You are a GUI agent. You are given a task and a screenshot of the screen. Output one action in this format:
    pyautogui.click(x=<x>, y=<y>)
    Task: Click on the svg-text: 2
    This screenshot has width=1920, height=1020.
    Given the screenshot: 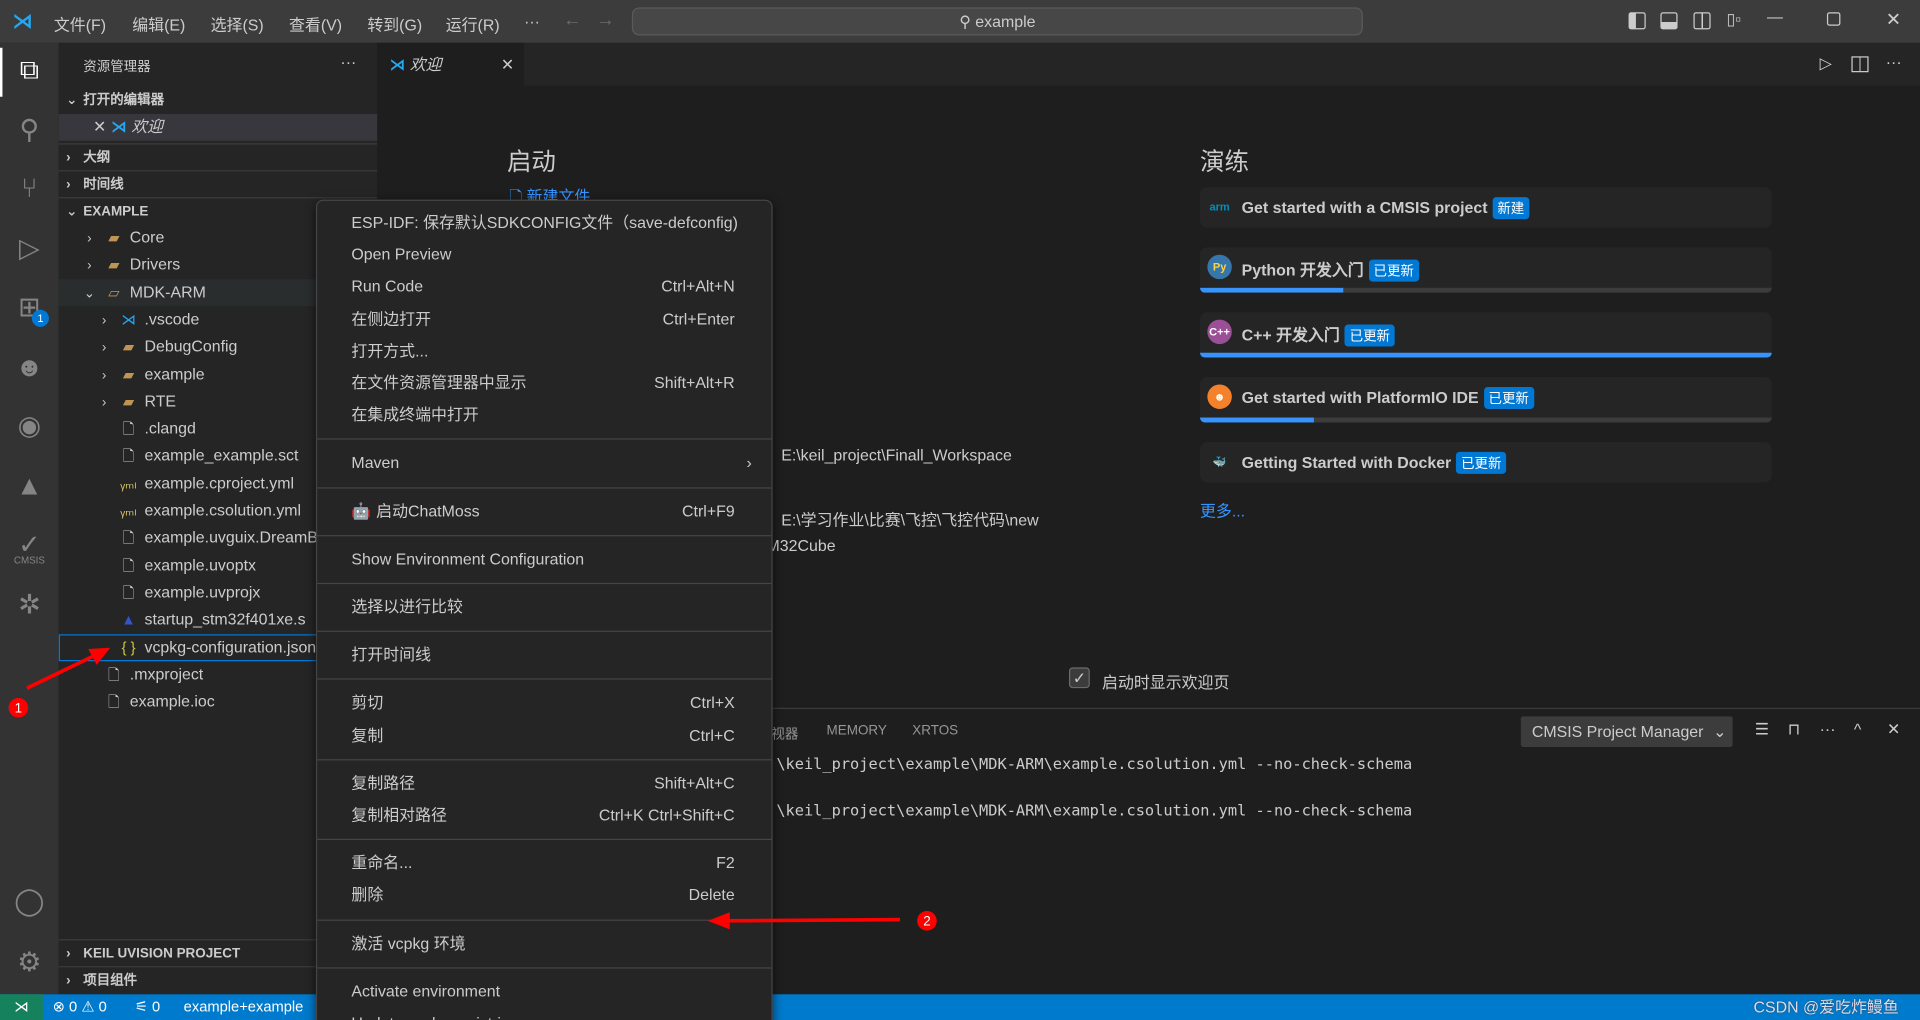 What is the action you would take?
    pyautogui.click(x=926, y=921)
    